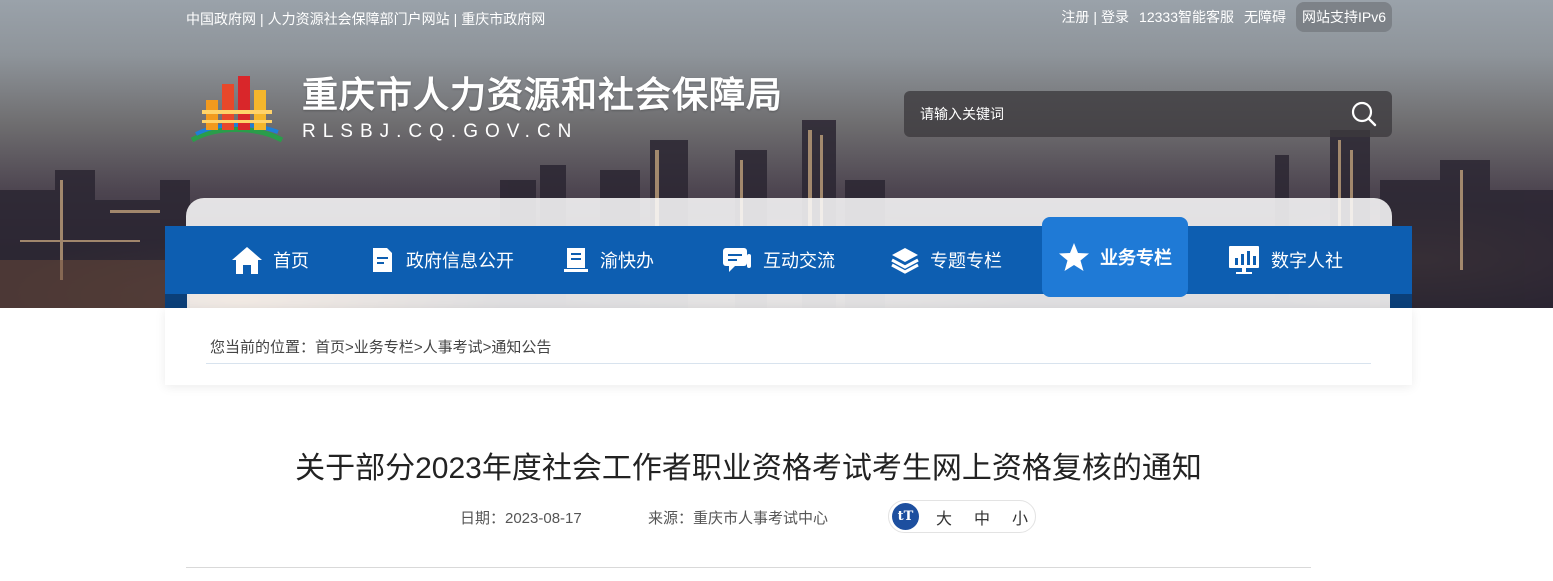  Describe the element at coordinates (1343, 17) in the screenshot. I see `ipv6-badge: 网站支持IPv6` at that location.